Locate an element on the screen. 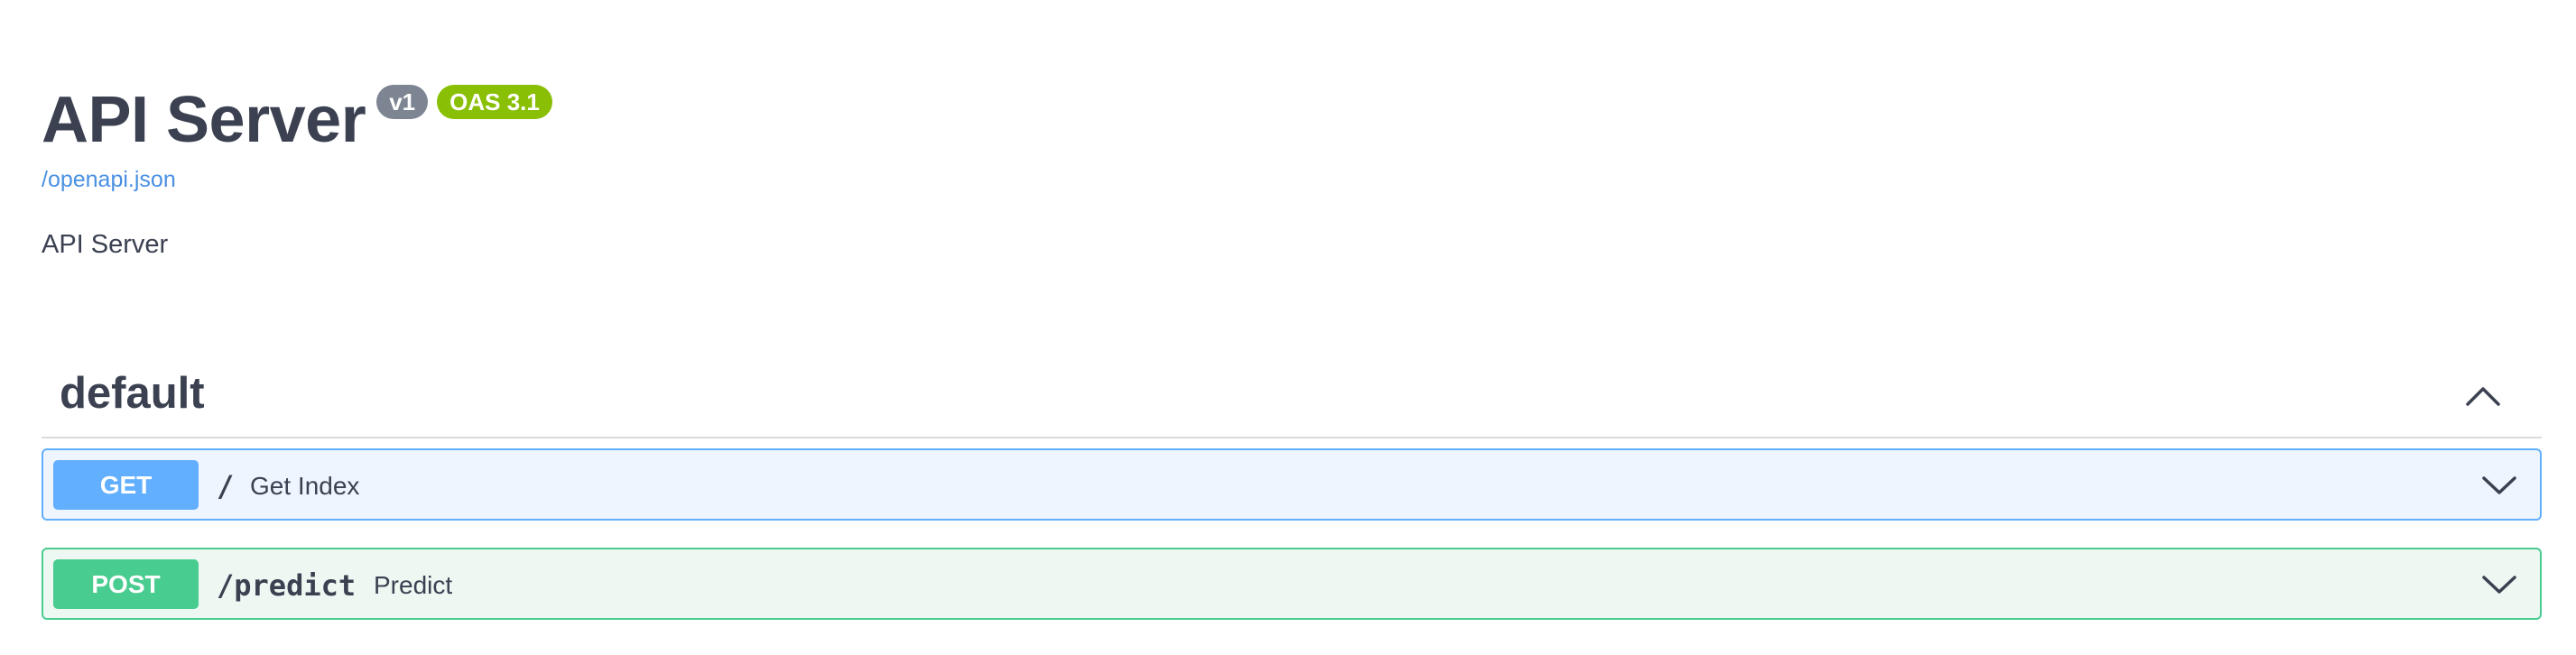 Image resolution: width=2576 pixels, height=655 pixels. version-badge: v1 is located at coordinates (402, 102).